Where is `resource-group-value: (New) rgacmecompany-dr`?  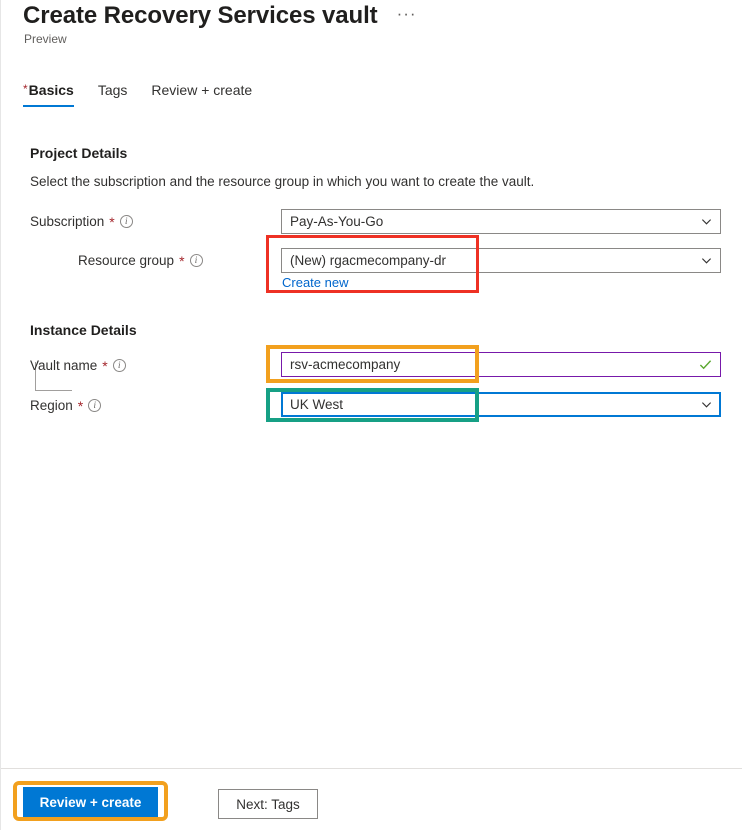 resource-group-value: (New) rgacmecompany-dr is located at coordinates (368, 260).